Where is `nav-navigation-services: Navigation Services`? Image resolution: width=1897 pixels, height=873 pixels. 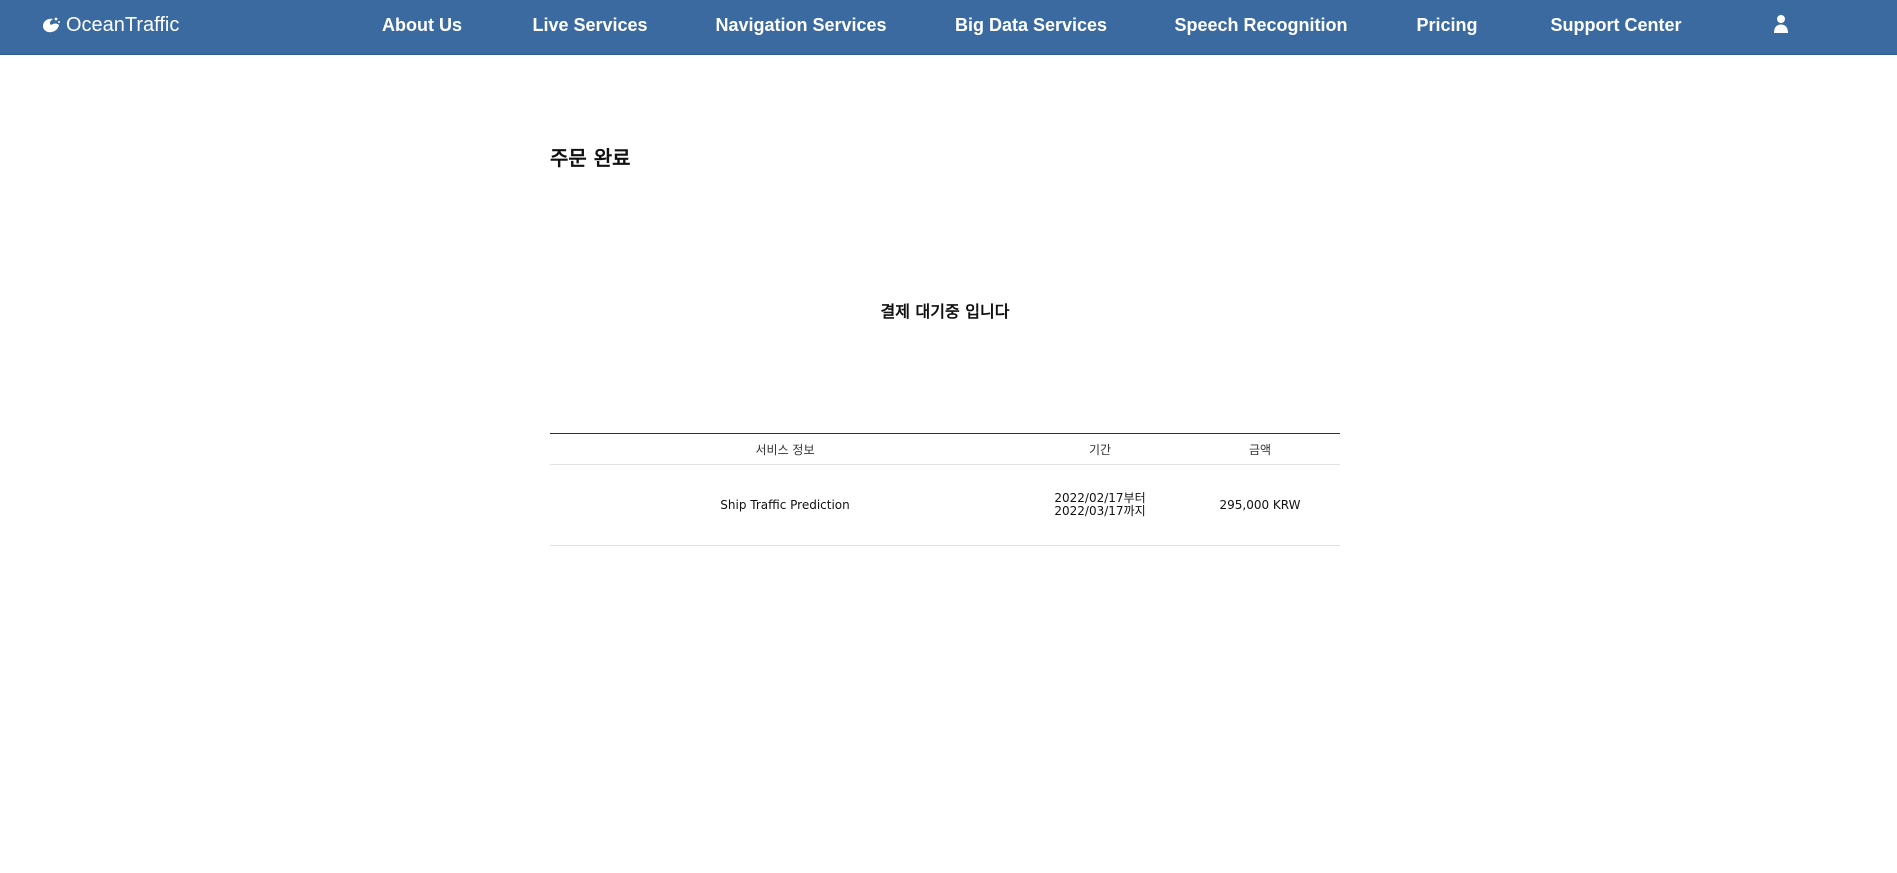
nav-navigation-services: Navigation Services is located at coordinates (800, 25).